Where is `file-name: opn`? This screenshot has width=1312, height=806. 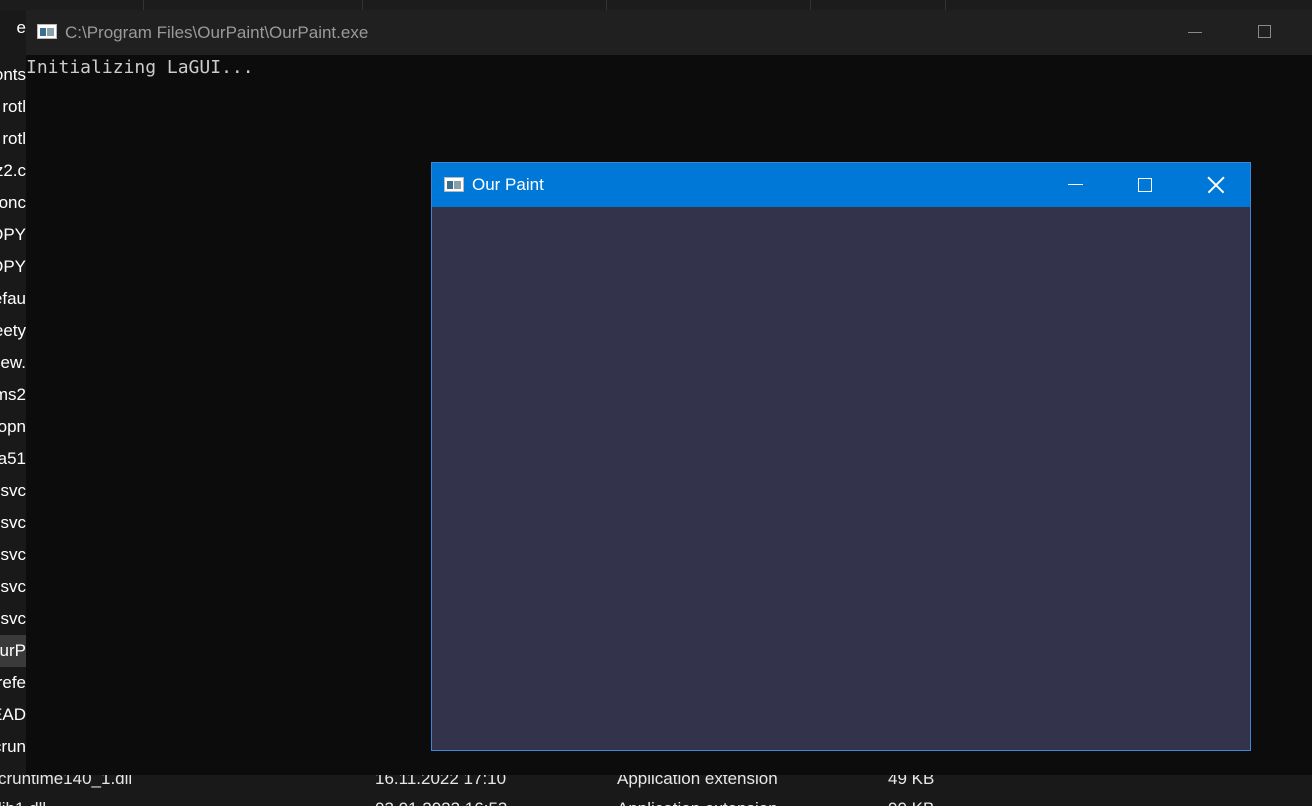
file-name: opn is located at coordinates (13, 427).